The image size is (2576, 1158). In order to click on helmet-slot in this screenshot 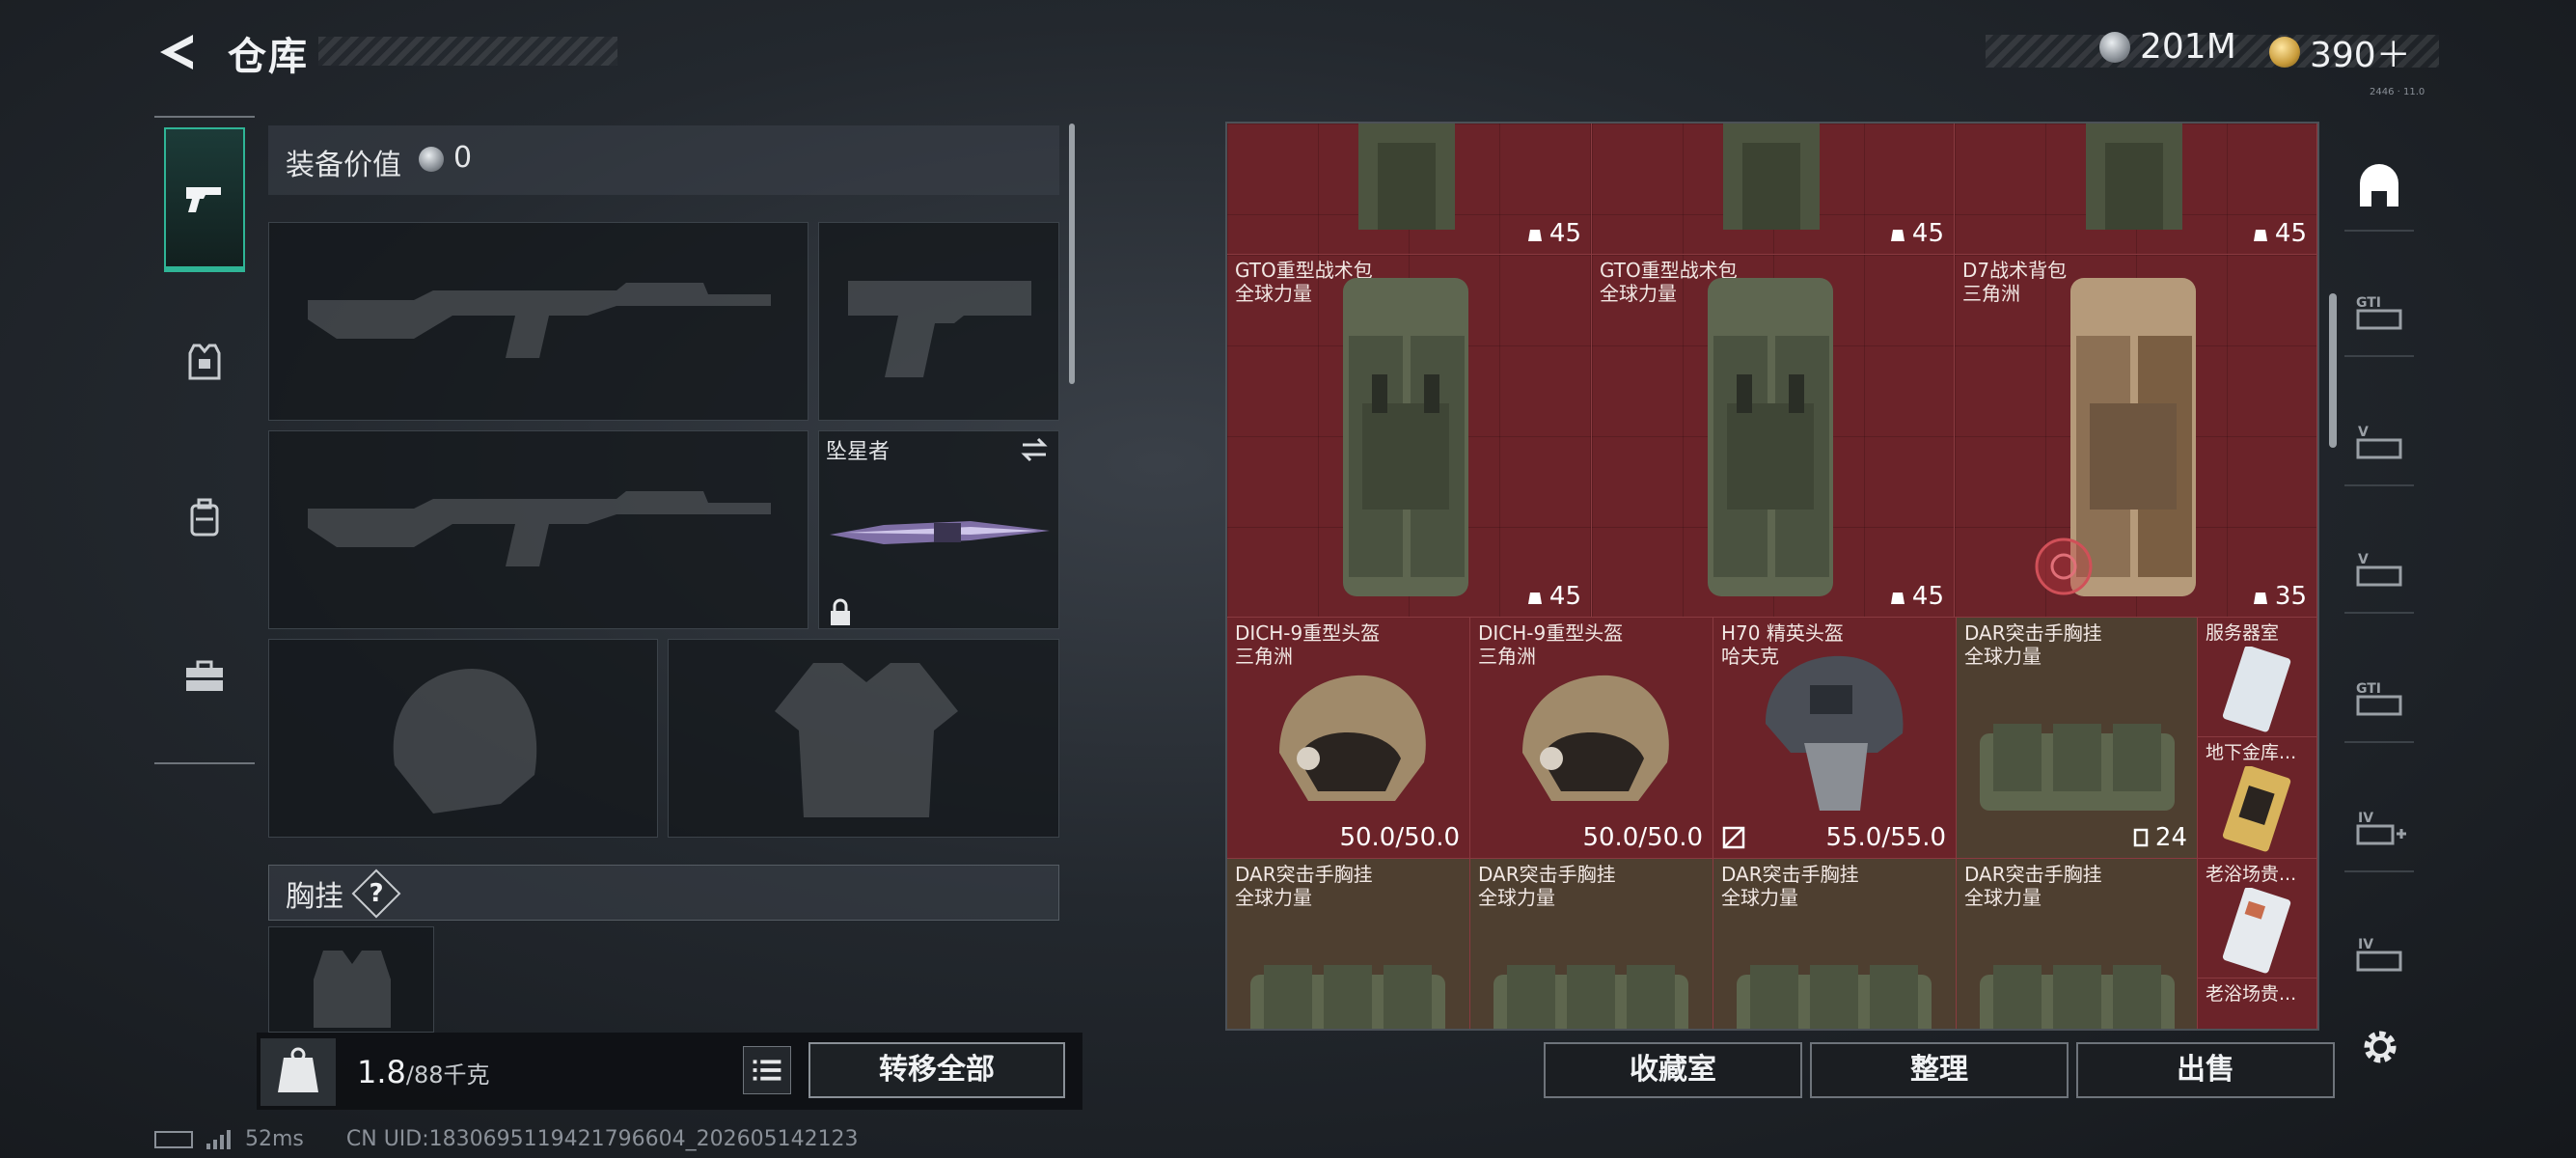, I will do `click(463, 738)`.